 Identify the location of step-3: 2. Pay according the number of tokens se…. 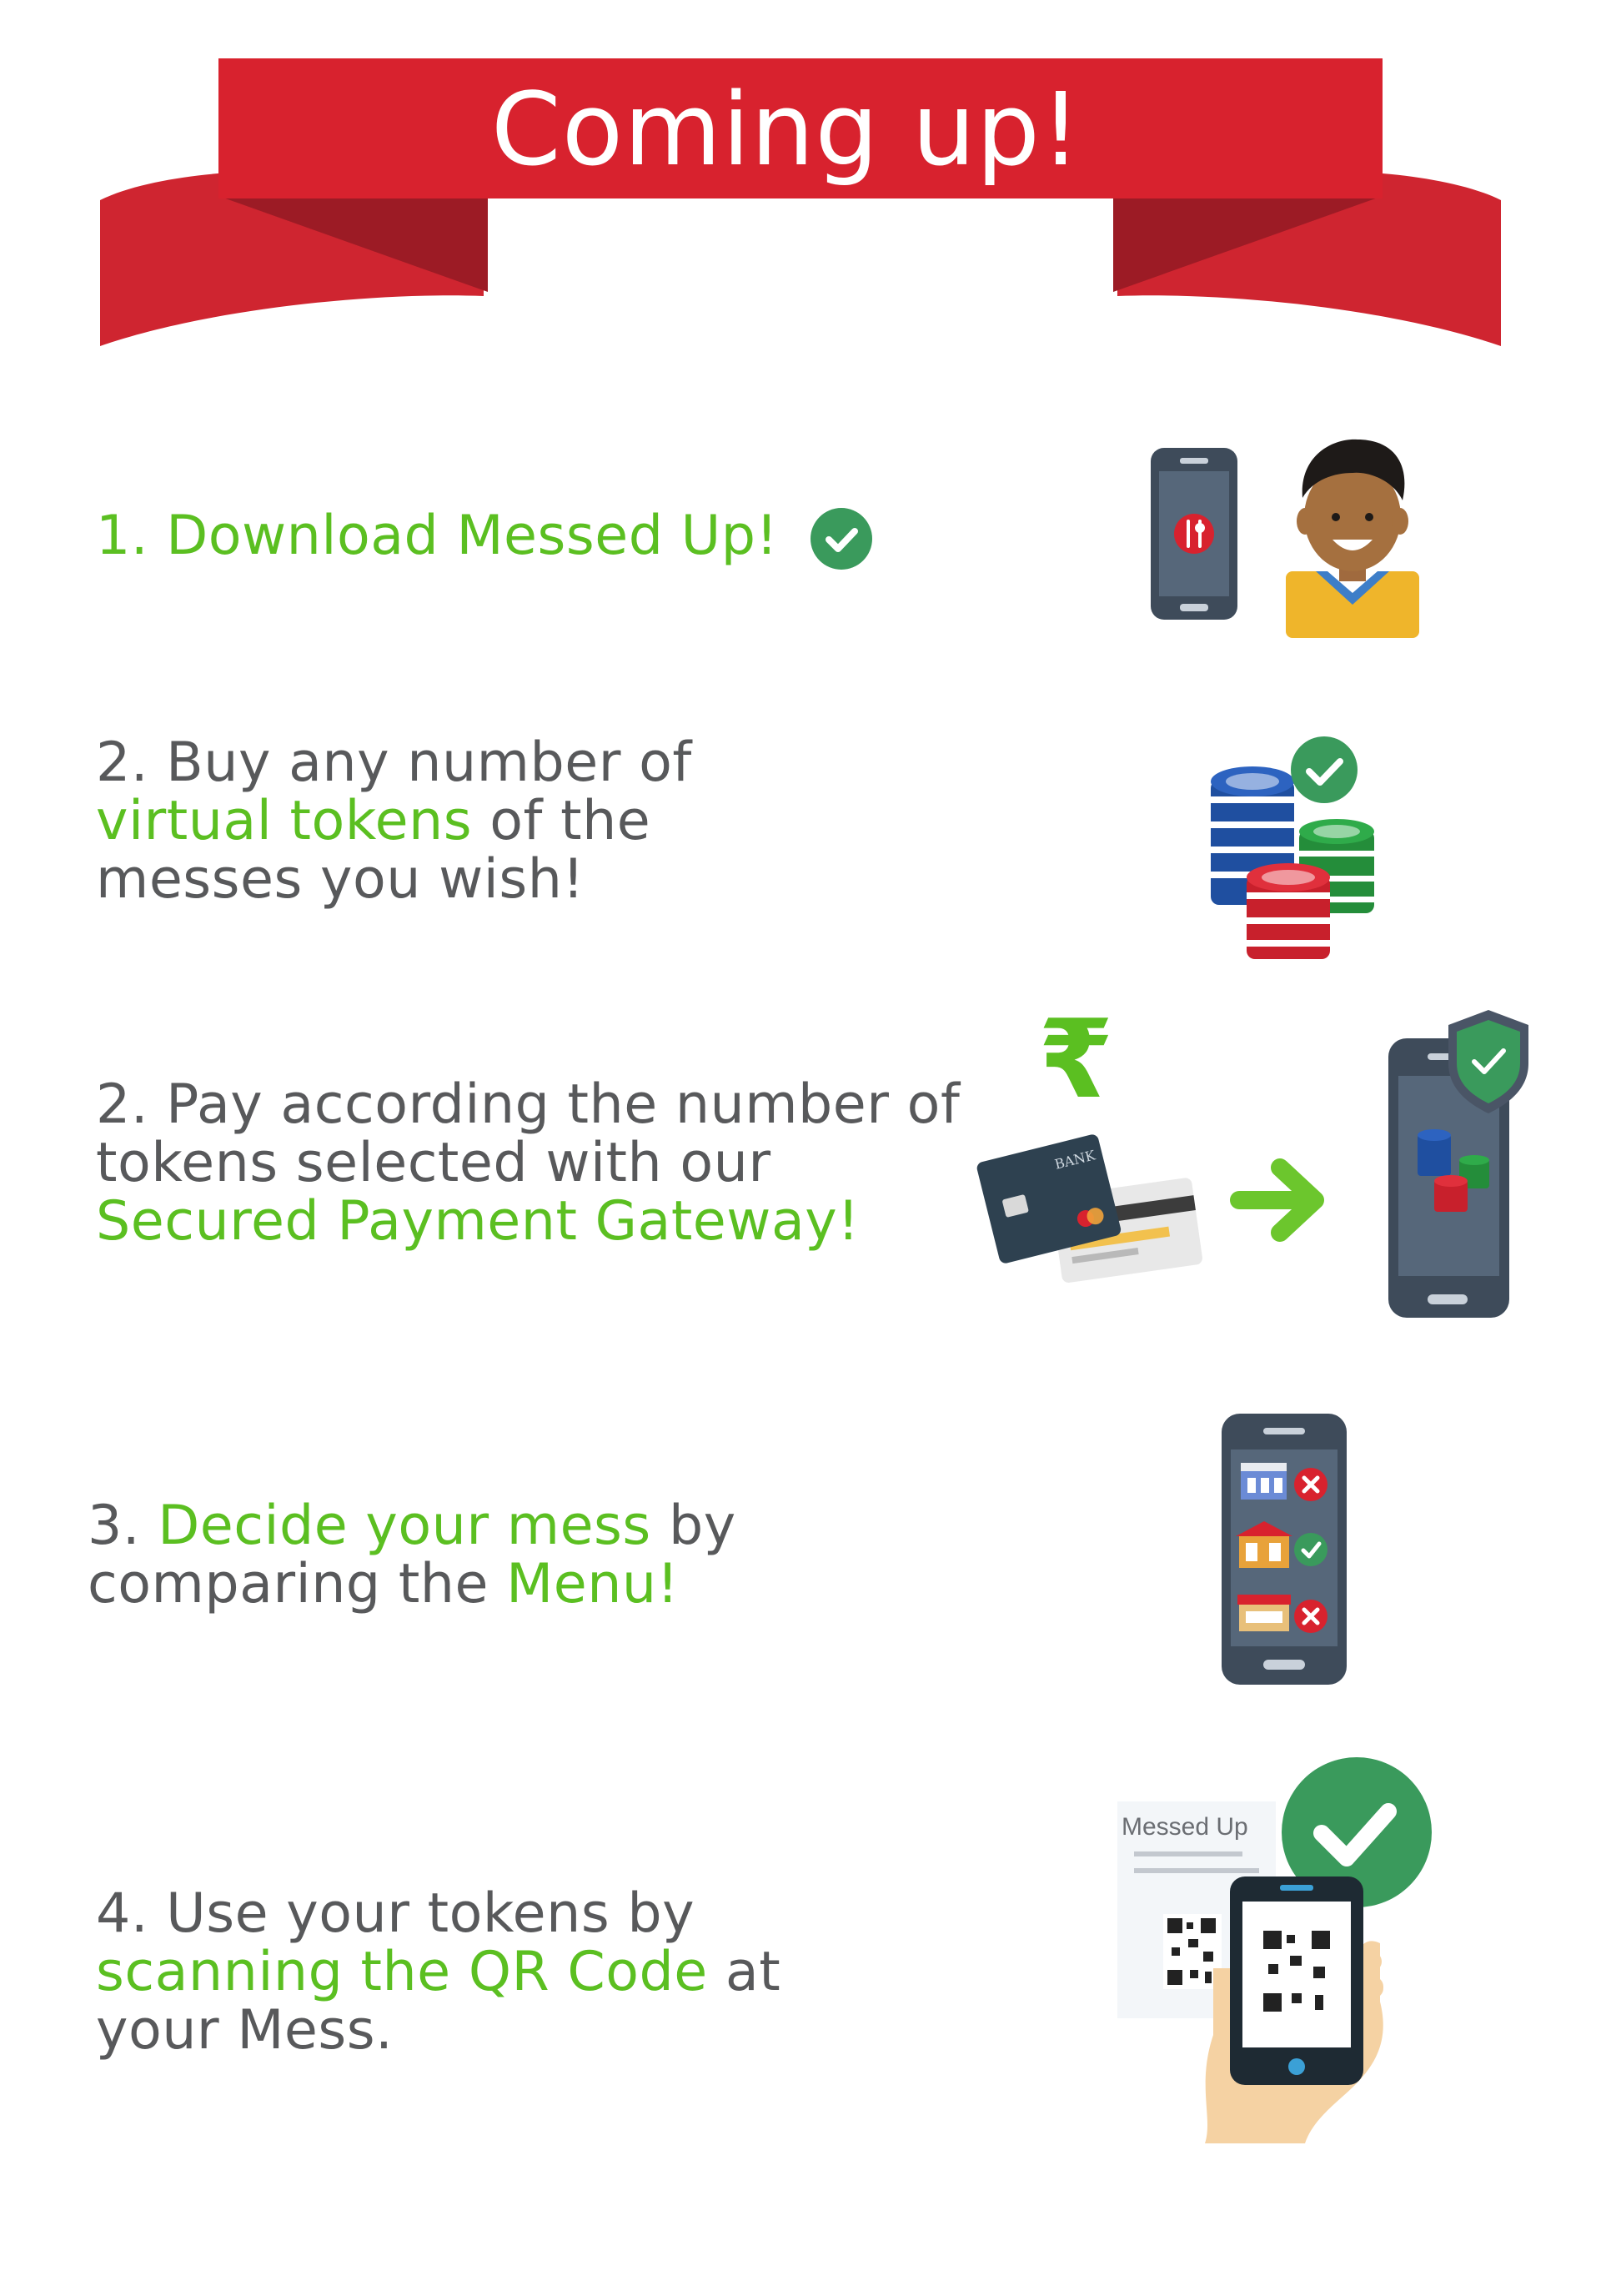
(528, 1163).